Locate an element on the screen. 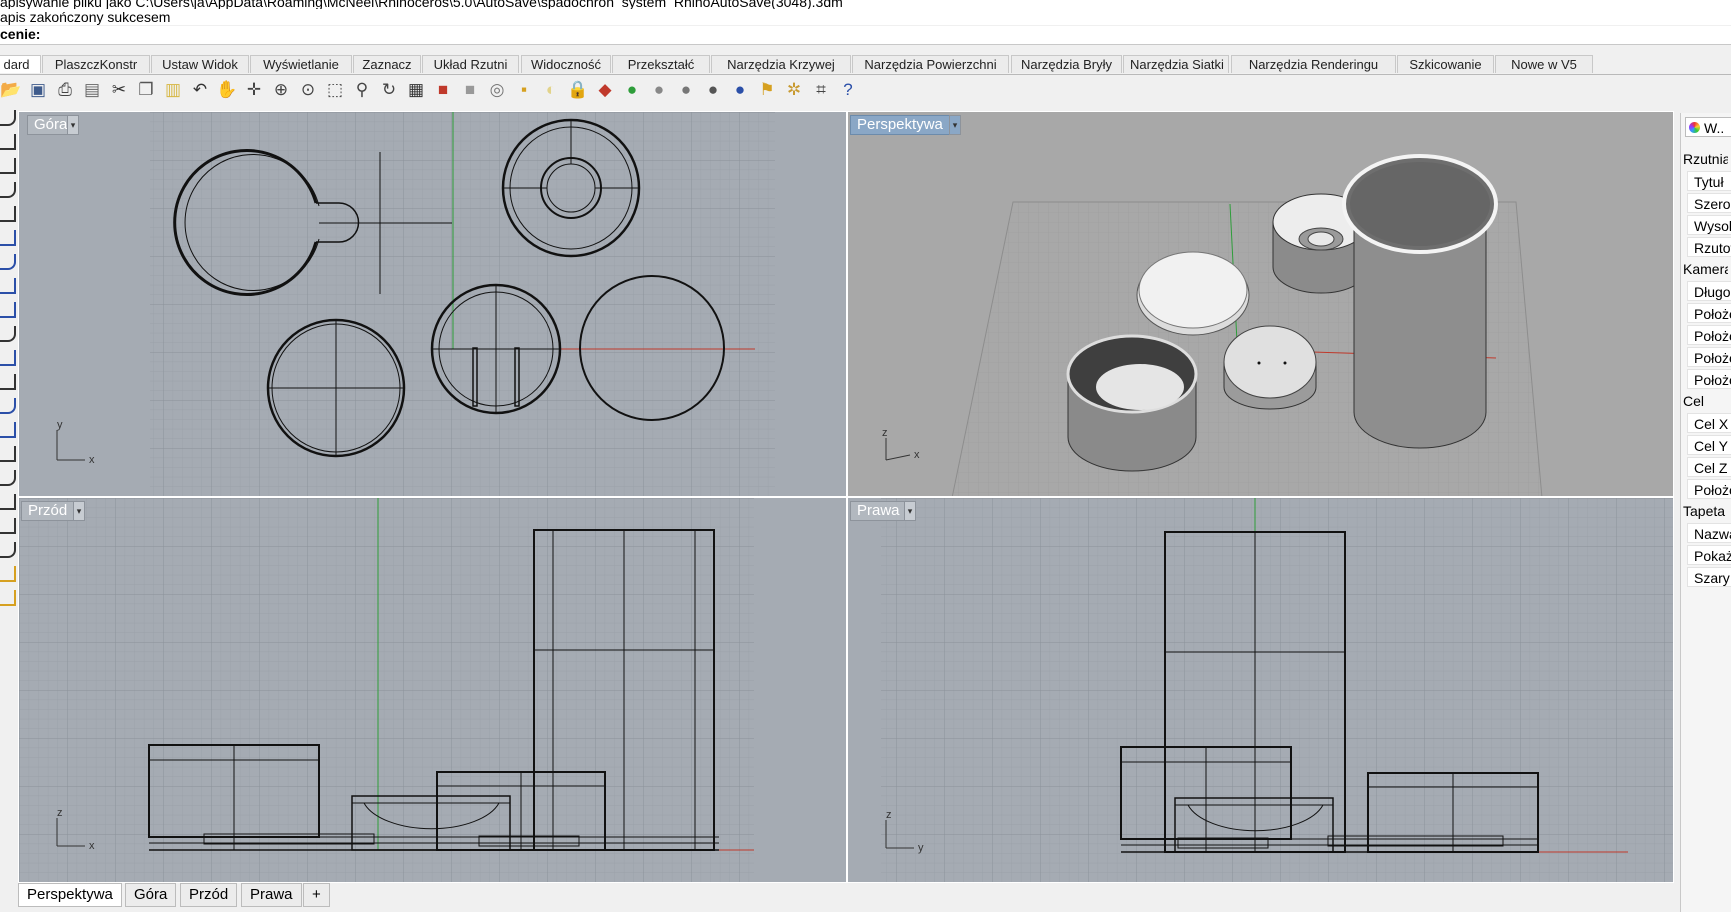  toolbar-tab-12: Narzędzia Siatki is located at coordinates (1176, 64).